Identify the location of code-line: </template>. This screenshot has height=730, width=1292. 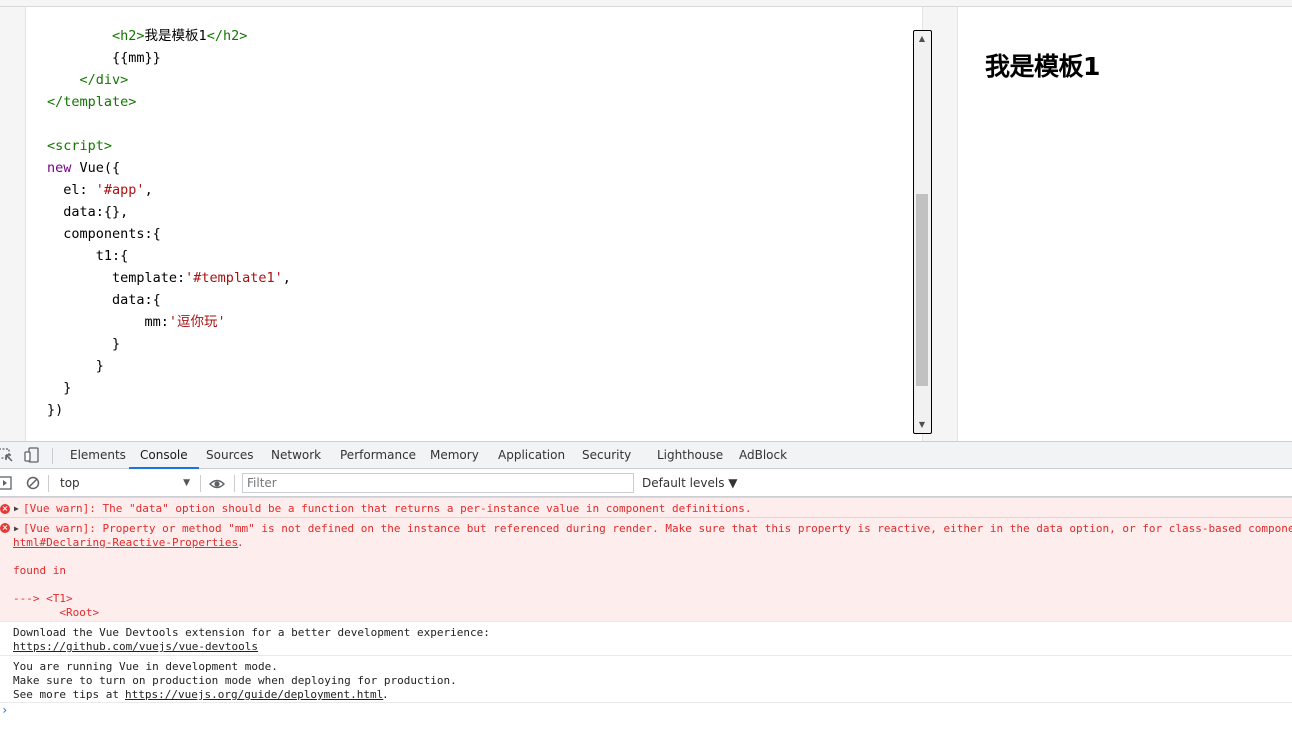
(169, 102).